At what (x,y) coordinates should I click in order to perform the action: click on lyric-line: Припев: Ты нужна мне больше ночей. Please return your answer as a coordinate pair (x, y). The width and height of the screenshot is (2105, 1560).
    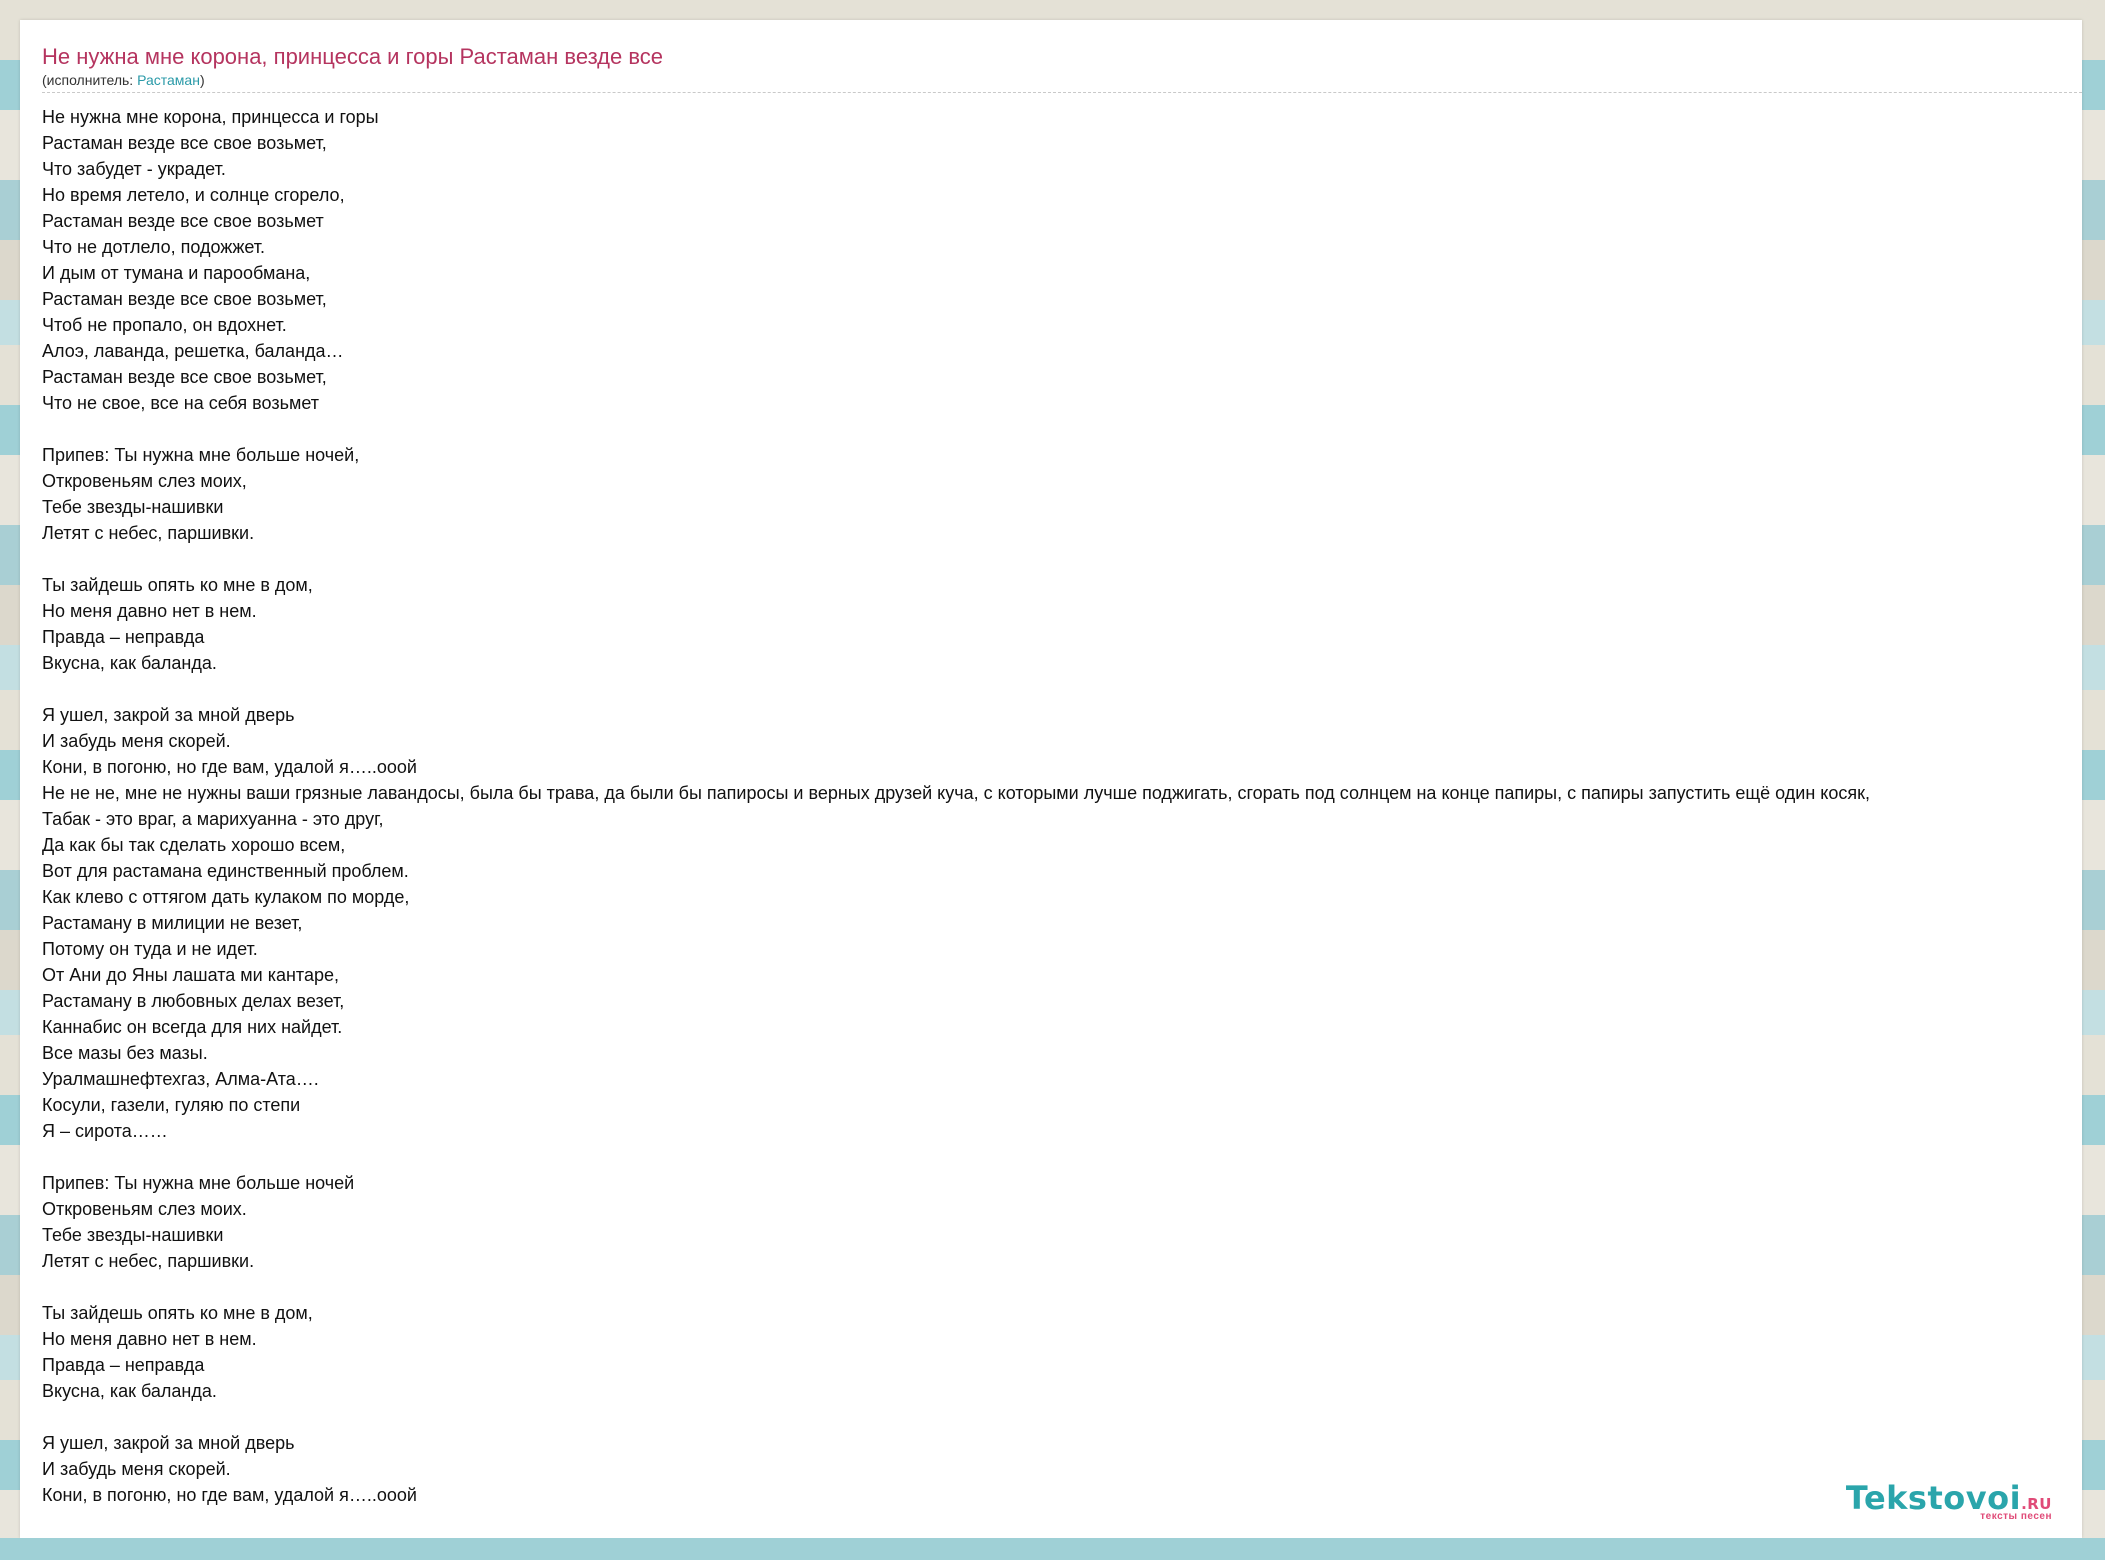
    Looking at the image, I should click on (198, 1183).